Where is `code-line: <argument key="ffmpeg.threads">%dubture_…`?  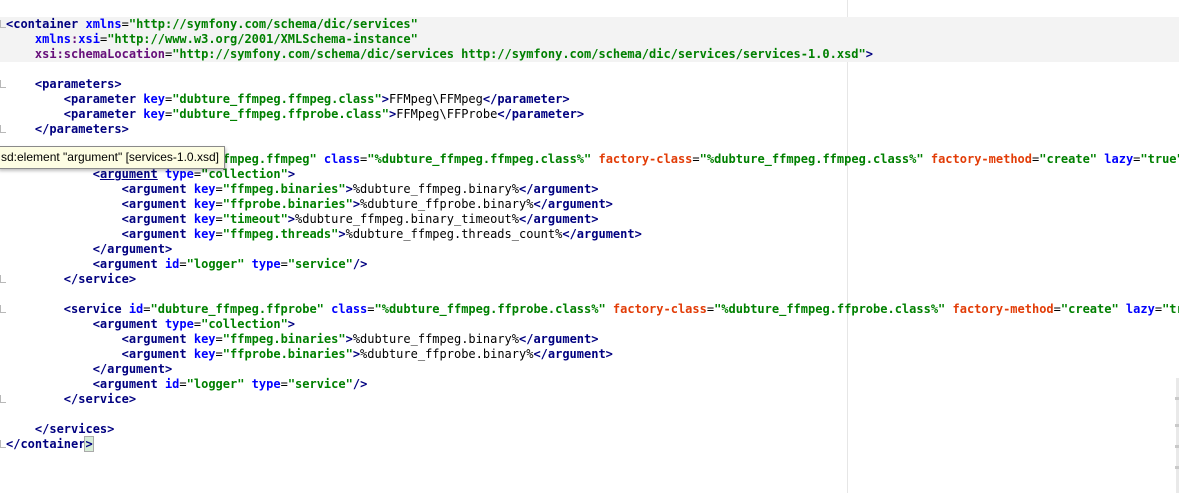
code-line: <argument key="ffmpeg.threads">%dubture_… is located at coordinates (589, 234).